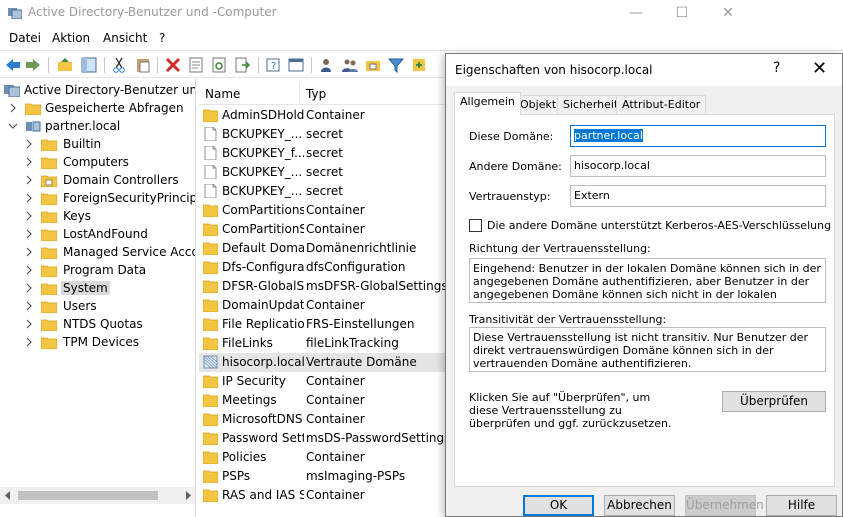  What do you see at coordinates (728, 13) in the screenshot?
I see `window-close-button: ✕` at bounding box center [728, 13].